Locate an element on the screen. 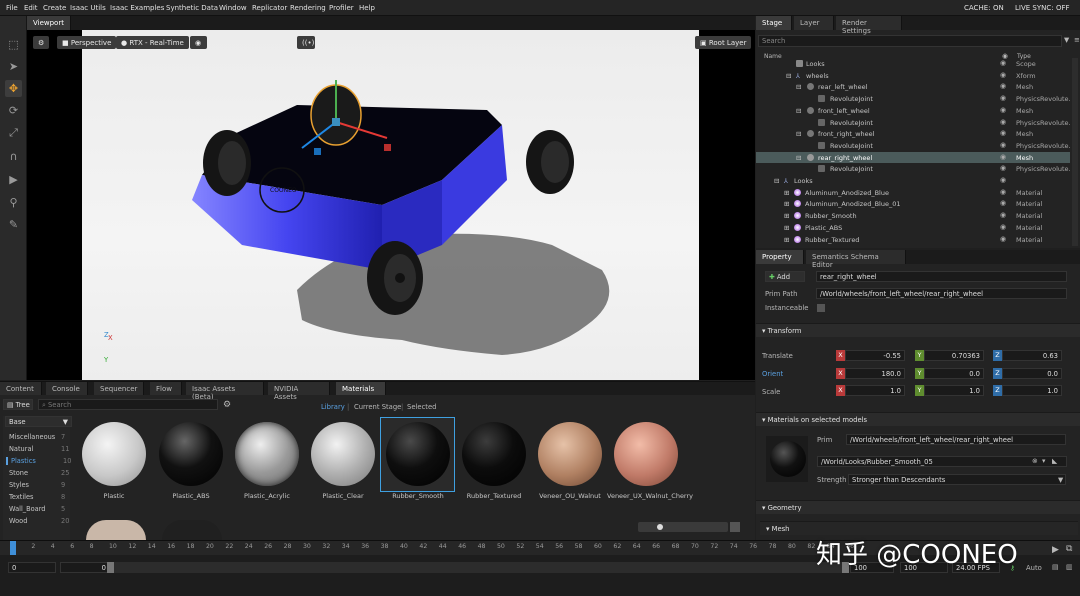 This screenshot has height=596, width=1080. play-icon: ▶ is located at coordinates (1055, 550).